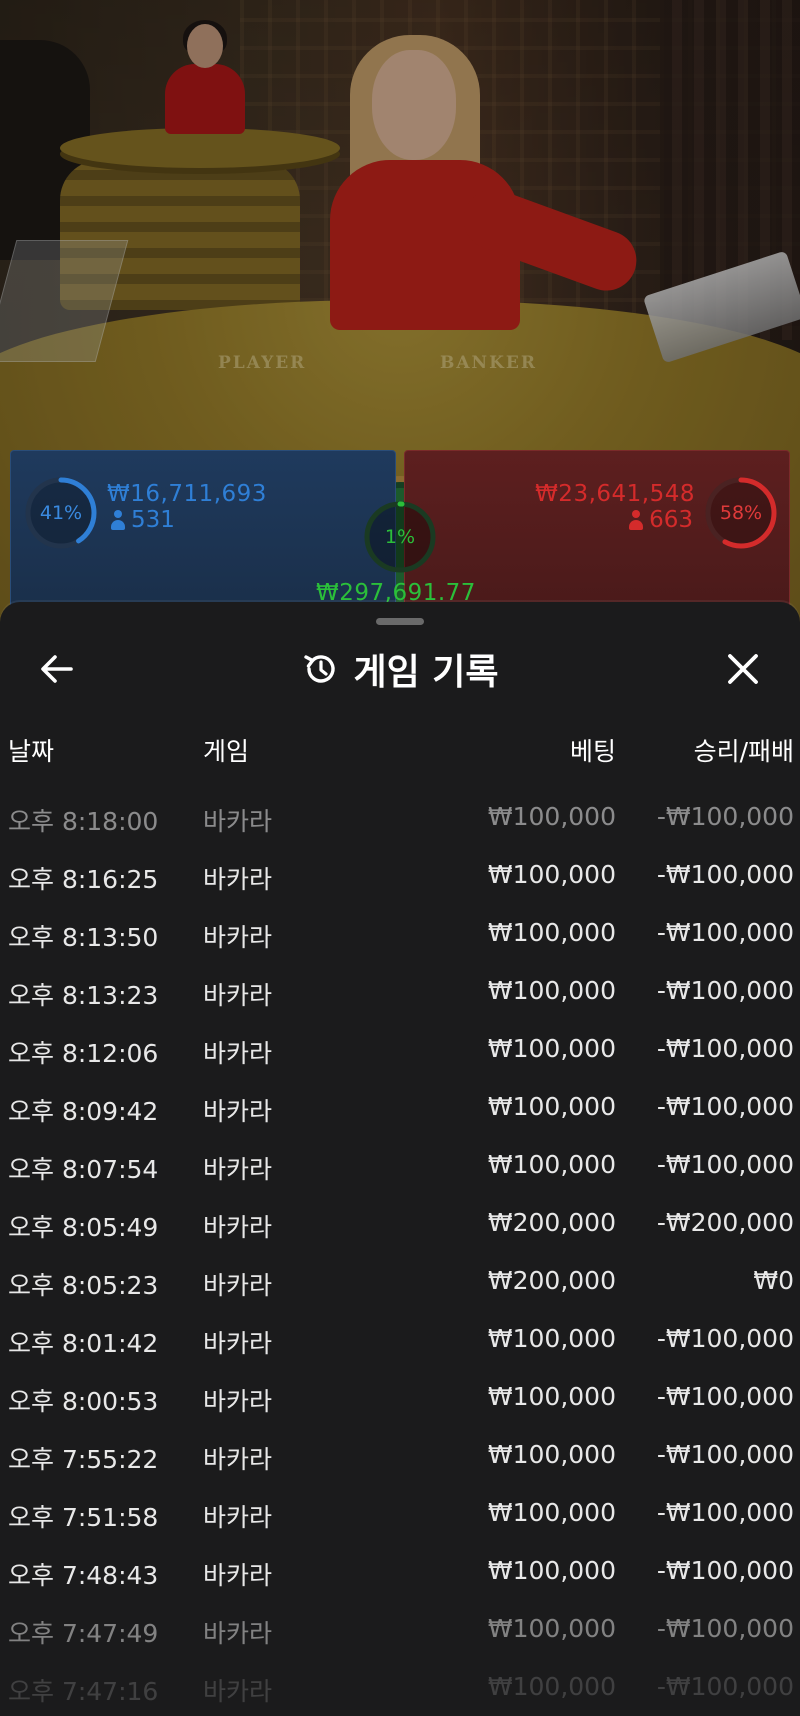 The width and height of the screenshot is (800, 1716). I want to click on player-count: 531, so click(143, 520).